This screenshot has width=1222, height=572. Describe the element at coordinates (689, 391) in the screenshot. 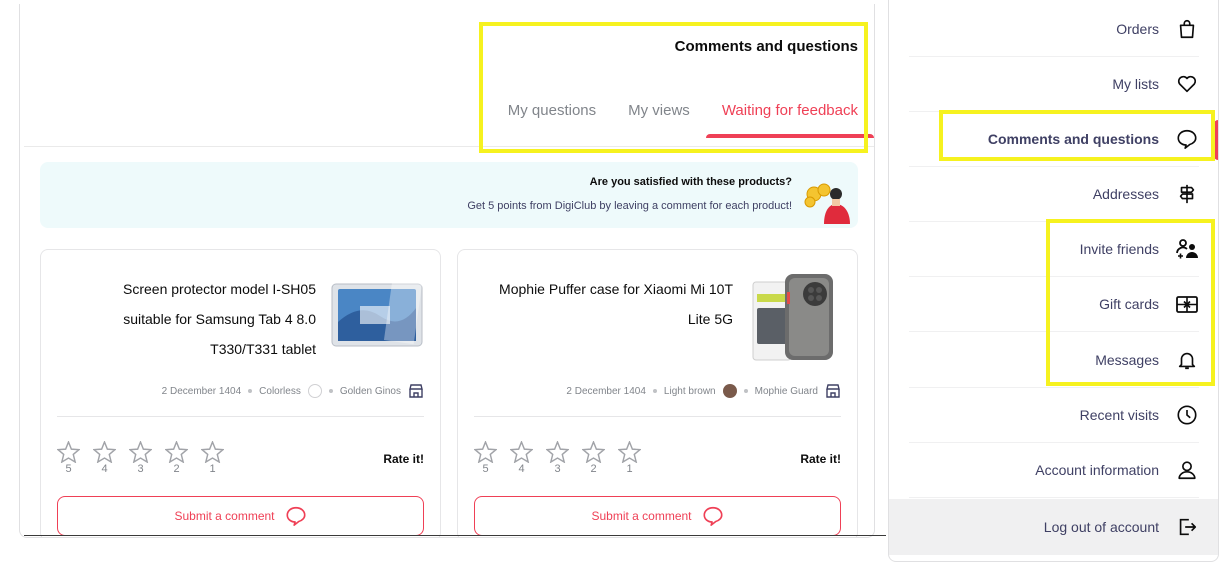

I see `color-name: Light brown` at that location.